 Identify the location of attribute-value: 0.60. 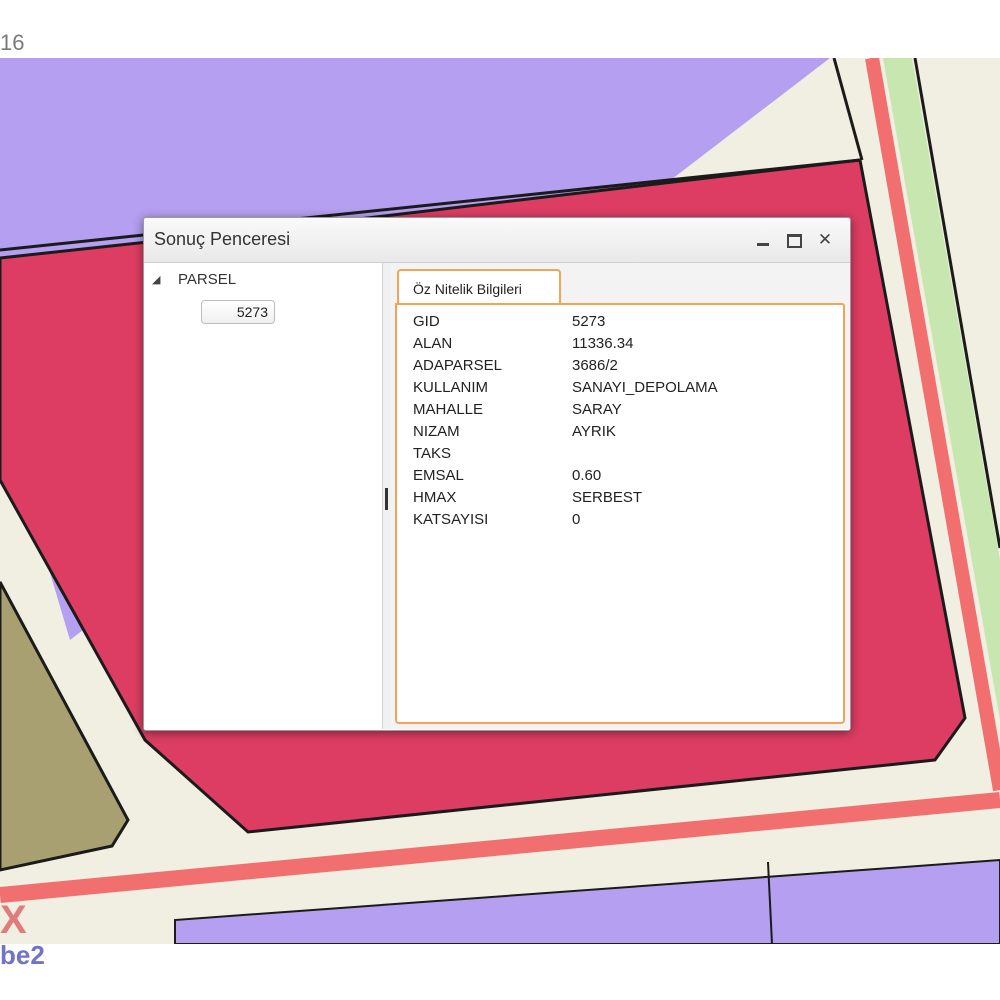
(587, 475).